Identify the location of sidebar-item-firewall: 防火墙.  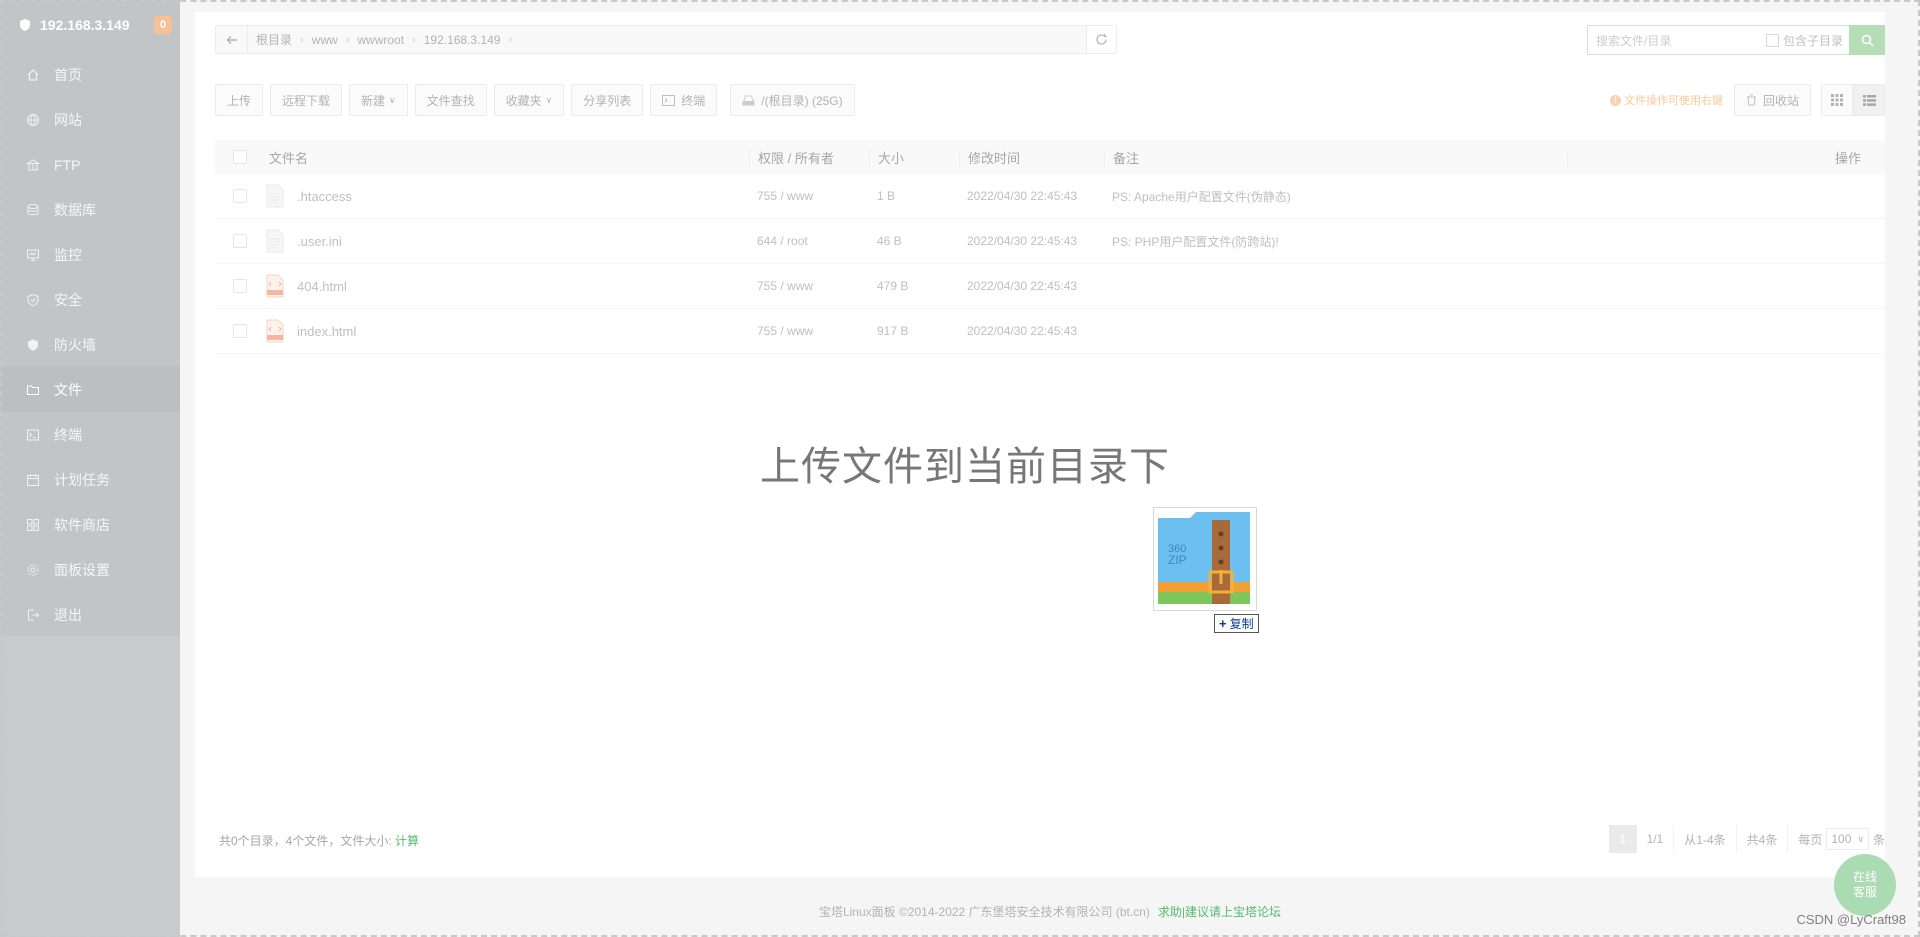
(90, 344).